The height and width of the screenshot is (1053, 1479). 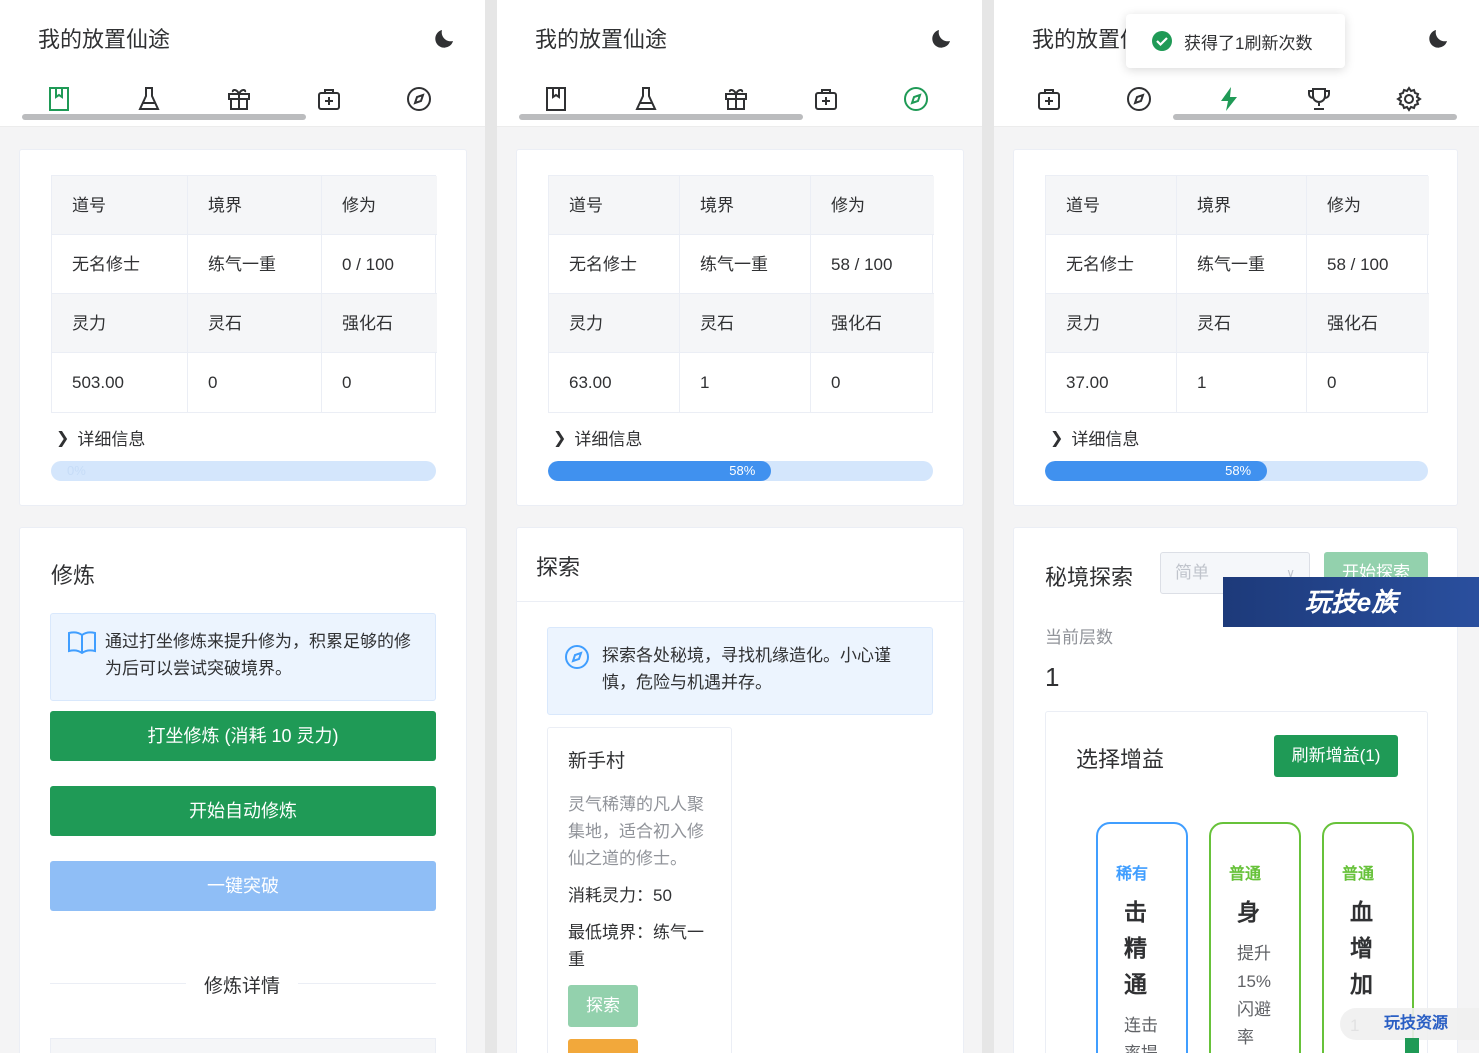 What do you see at coordinates (379, 264) in the screenshot?
I see `value-cultivation: 0 / 100` at bounding box center [379, 264].